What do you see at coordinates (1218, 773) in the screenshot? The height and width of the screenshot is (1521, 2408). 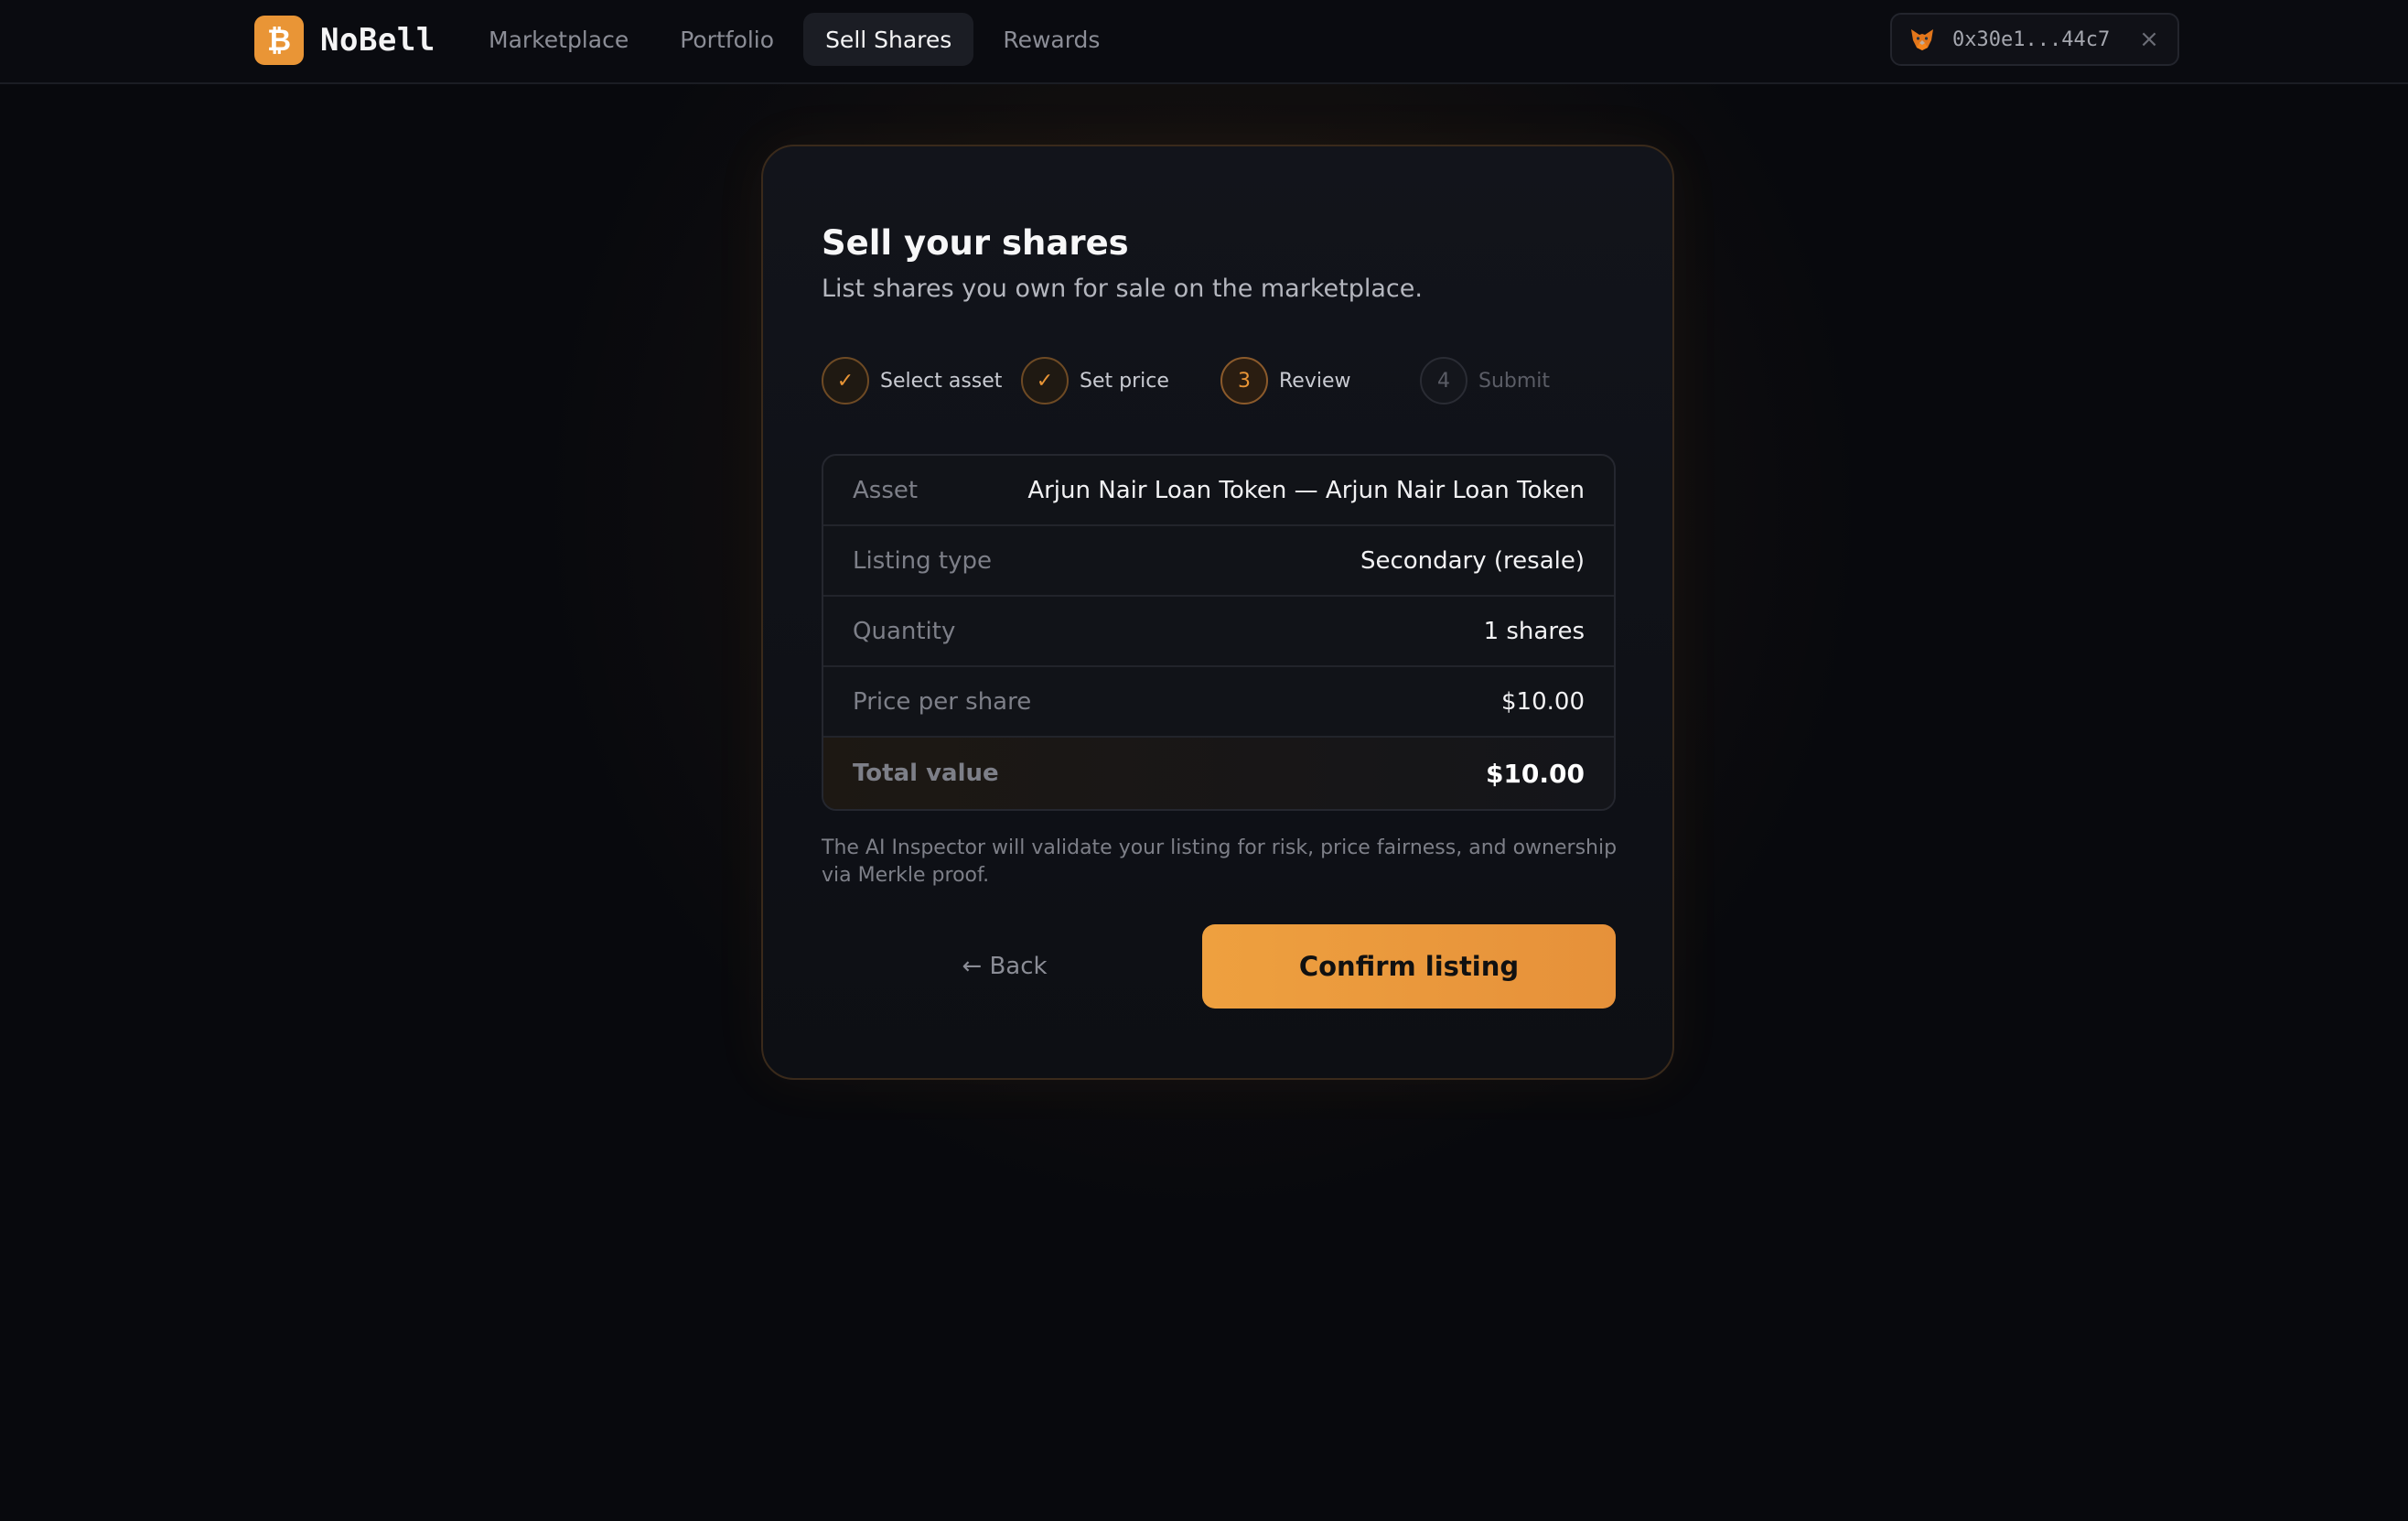 I see `summary-row-total-value: Total value $10.00` at bounding box center [1218, 773].